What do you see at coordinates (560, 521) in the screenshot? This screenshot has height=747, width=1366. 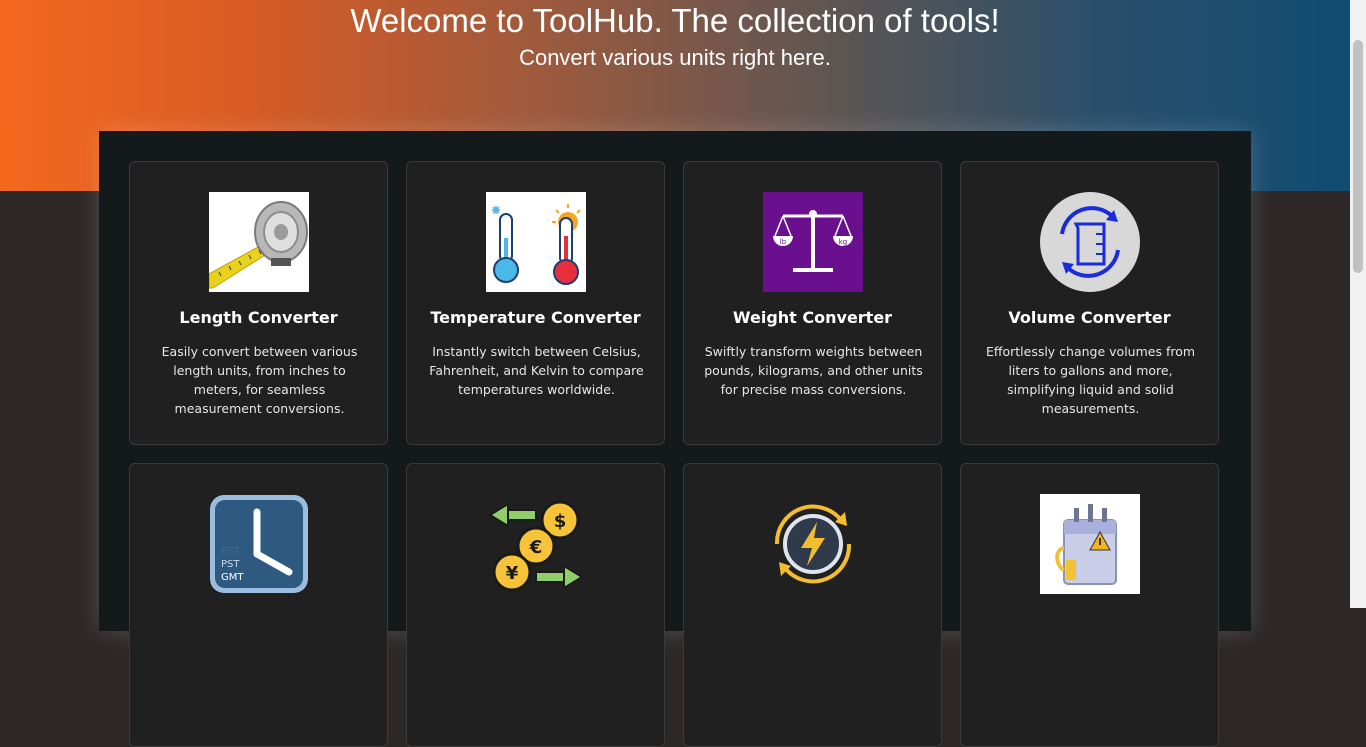 I see `dollar-symbol: $` at bounding box center [560, 521].